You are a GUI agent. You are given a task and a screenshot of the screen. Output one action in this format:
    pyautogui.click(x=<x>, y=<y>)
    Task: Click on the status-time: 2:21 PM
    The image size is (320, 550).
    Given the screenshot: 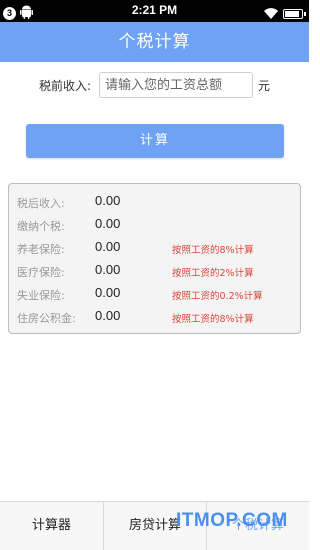 What is the action you would take?
    pyautogui.click(x=154, y=10)
    